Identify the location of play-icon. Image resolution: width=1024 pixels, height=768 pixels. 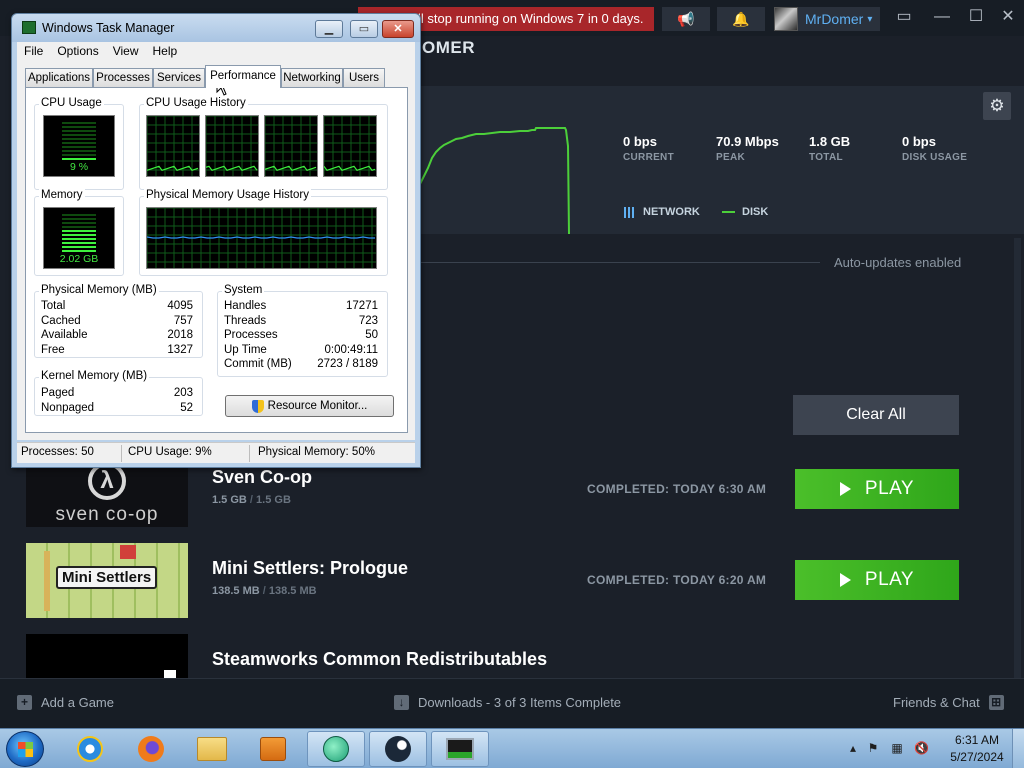
(845, 489).